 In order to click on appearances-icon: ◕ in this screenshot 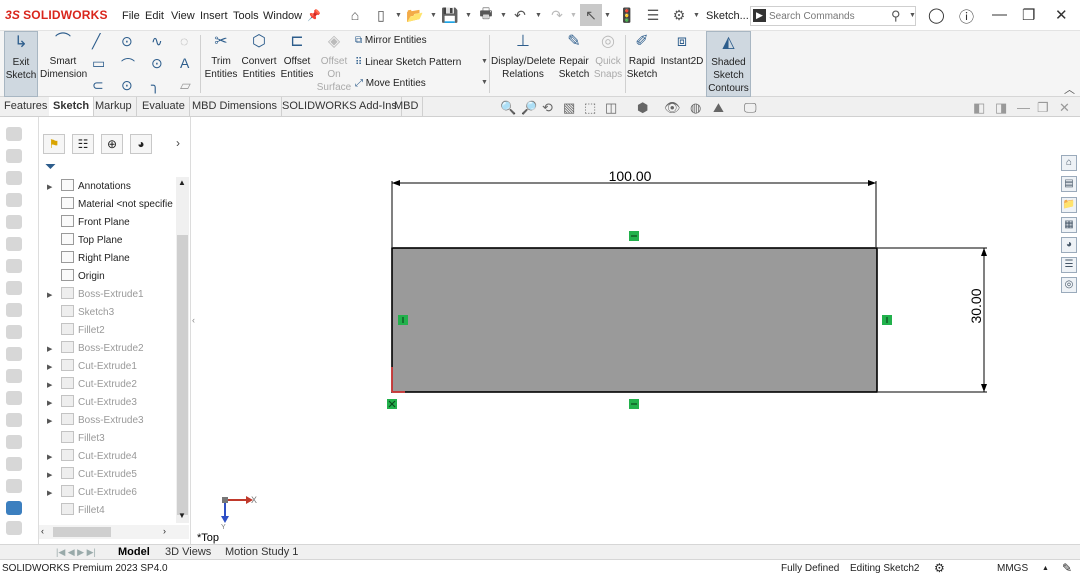, I will do `click(1069, 245)`.